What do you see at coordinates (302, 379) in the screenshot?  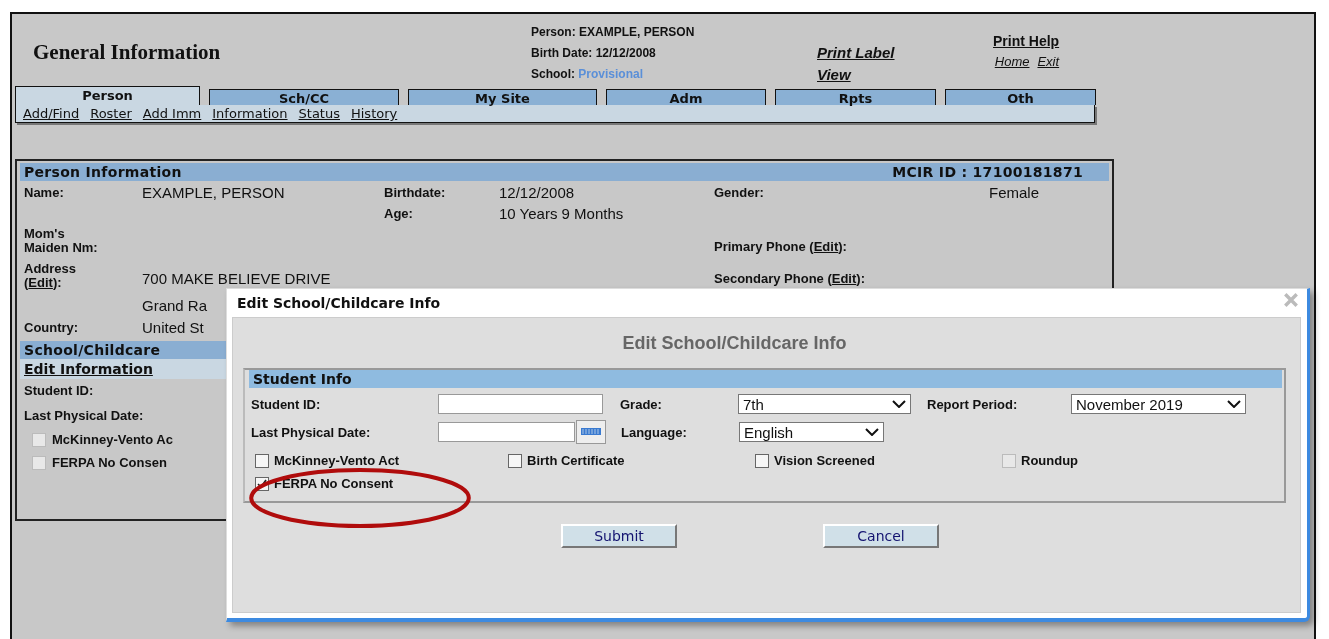 I see `section-title: Student Info` at bounding box center [302, 379].